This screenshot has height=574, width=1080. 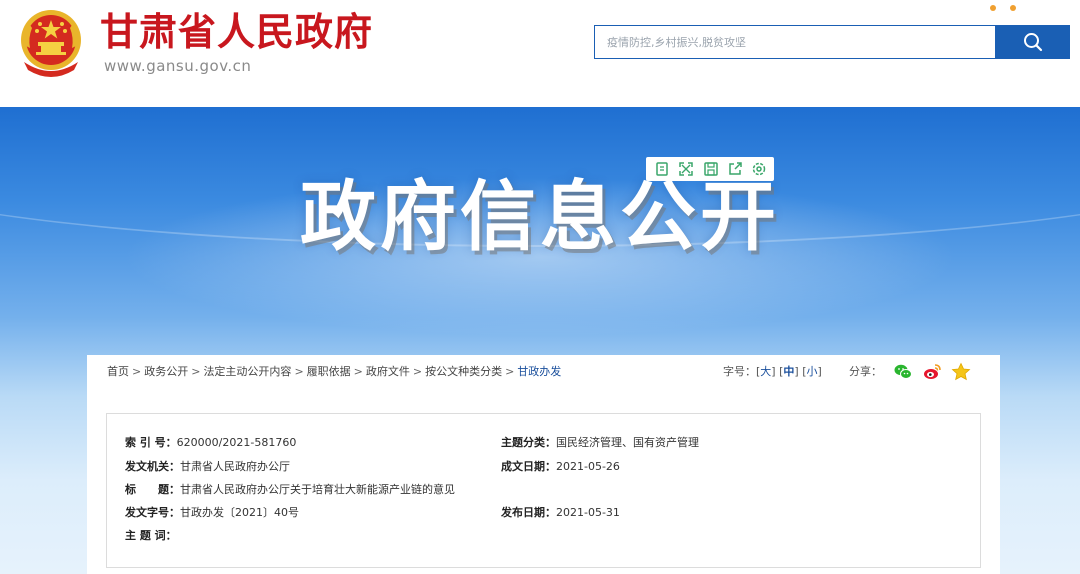 I want to click on top-right-dots, so click(x=1020, y=5).